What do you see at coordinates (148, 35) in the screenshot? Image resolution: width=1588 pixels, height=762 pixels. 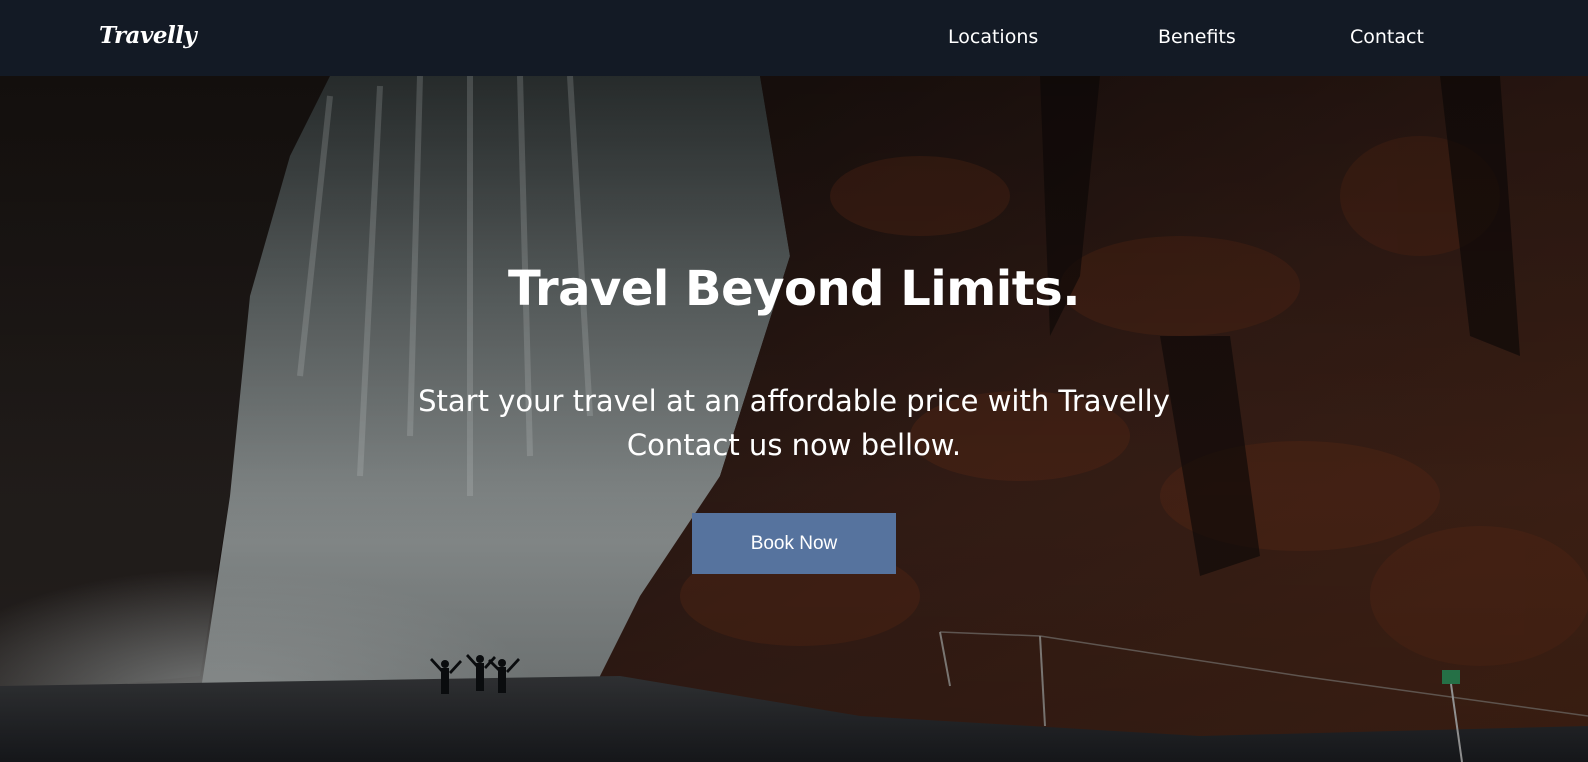 I see `brand-logo: Travelly` at bounding box center [148, 35].